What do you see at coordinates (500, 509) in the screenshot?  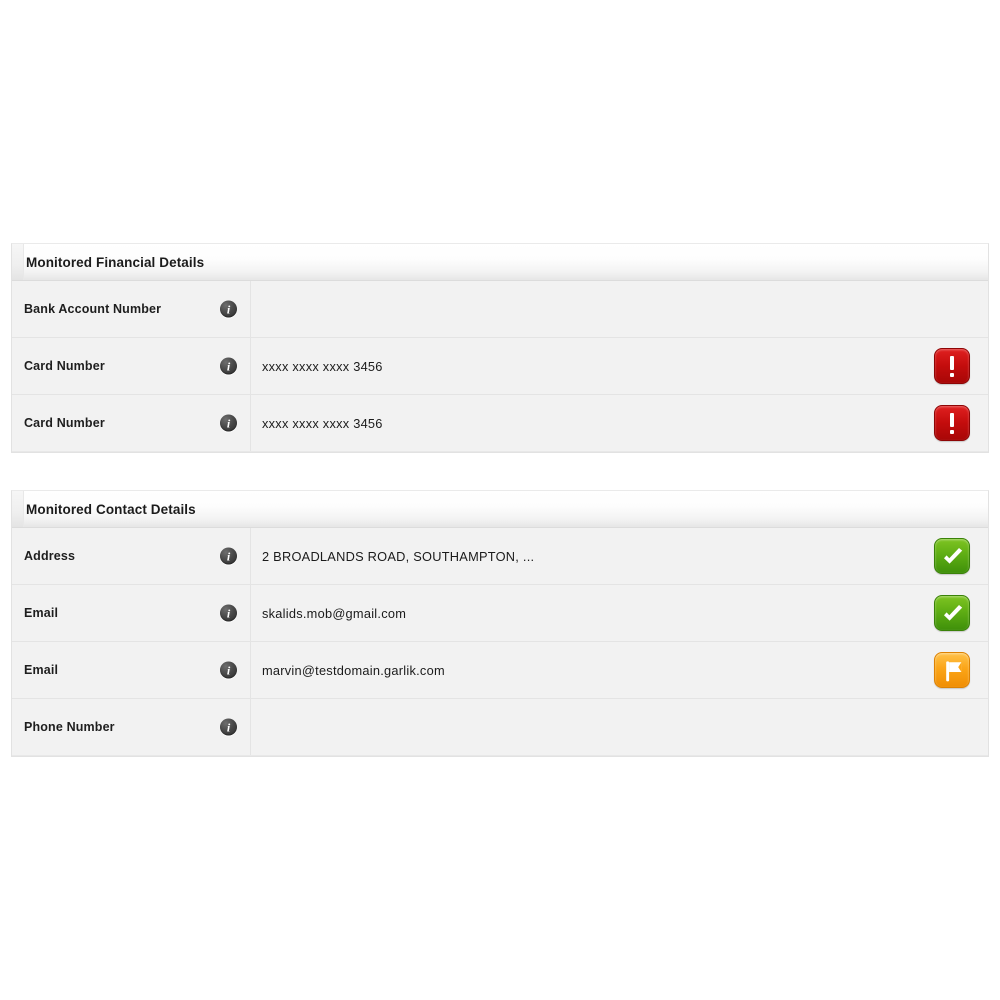 I see `panel-header: Monitored Contact Details` at bounding box center [500, 509].